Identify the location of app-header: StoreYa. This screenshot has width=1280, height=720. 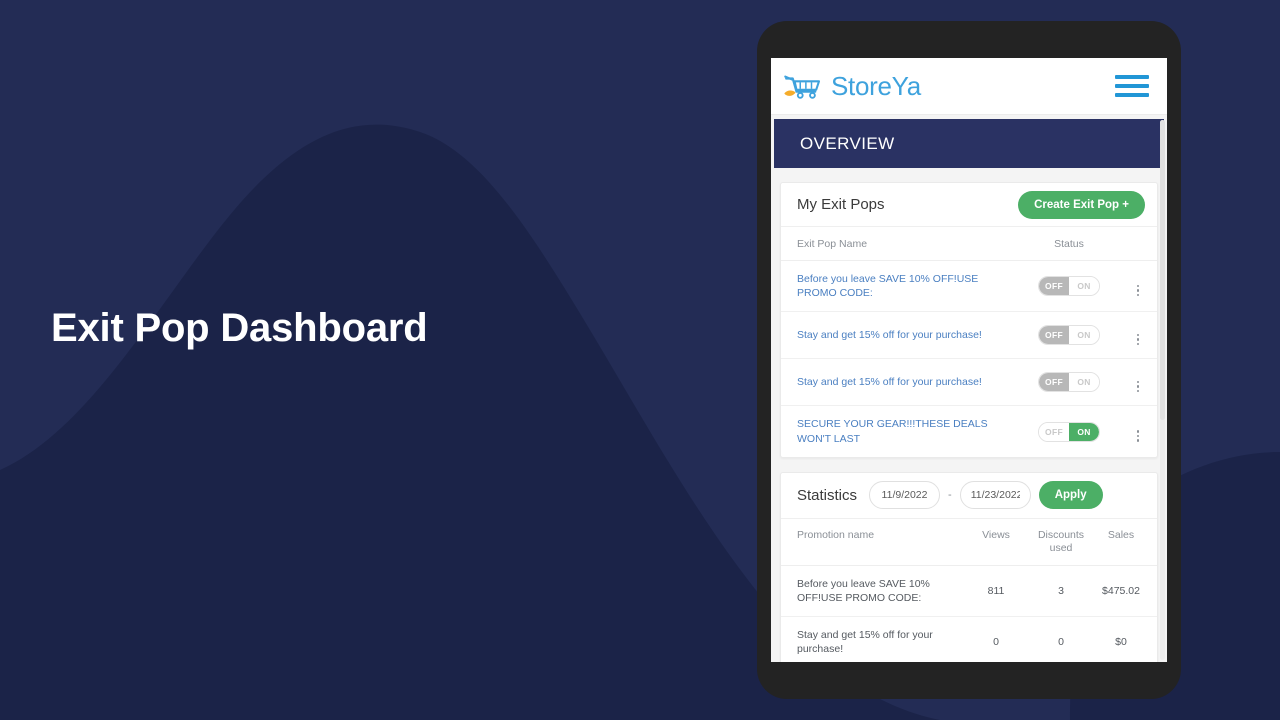
(969, 86).